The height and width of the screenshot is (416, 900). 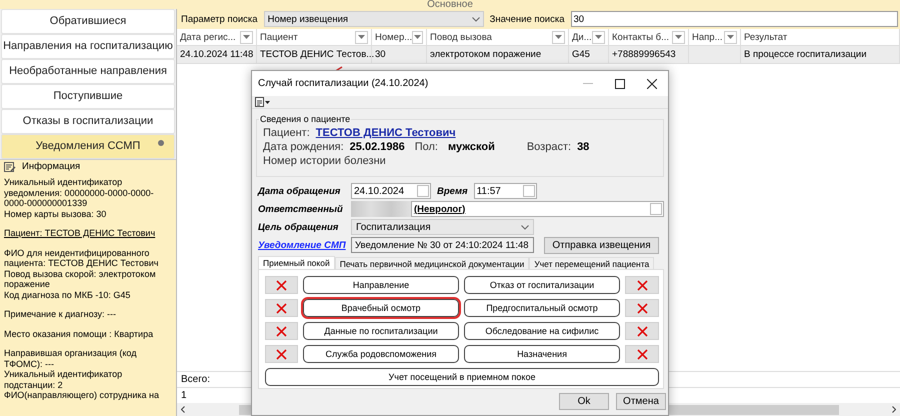 I want to click on action-button: Назначения, so click(x=542, y=354).